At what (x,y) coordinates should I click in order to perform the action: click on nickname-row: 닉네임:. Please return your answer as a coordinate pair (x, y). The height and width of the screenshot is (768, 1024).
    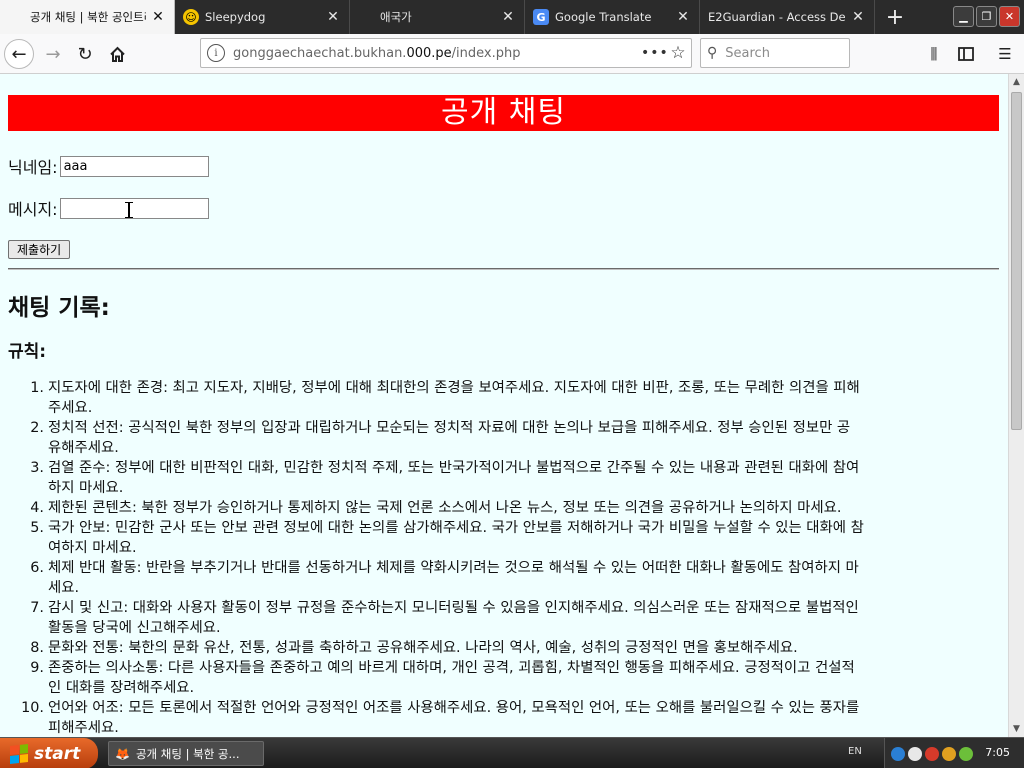
    Looking at the image, I should click on (108, 166).